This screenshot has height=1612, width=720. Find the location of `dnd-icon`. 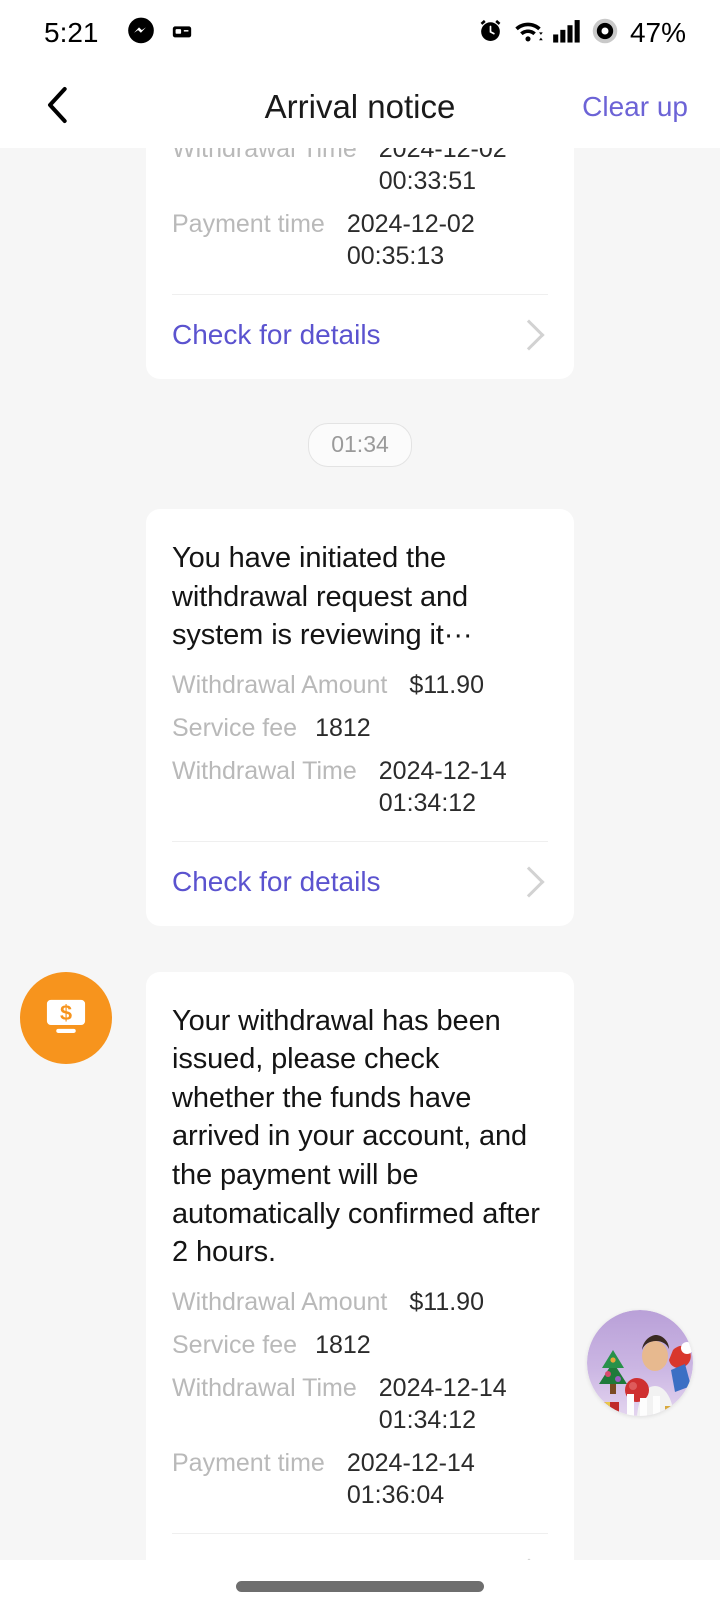

dnd-icon is located at coordinates (605, 33).